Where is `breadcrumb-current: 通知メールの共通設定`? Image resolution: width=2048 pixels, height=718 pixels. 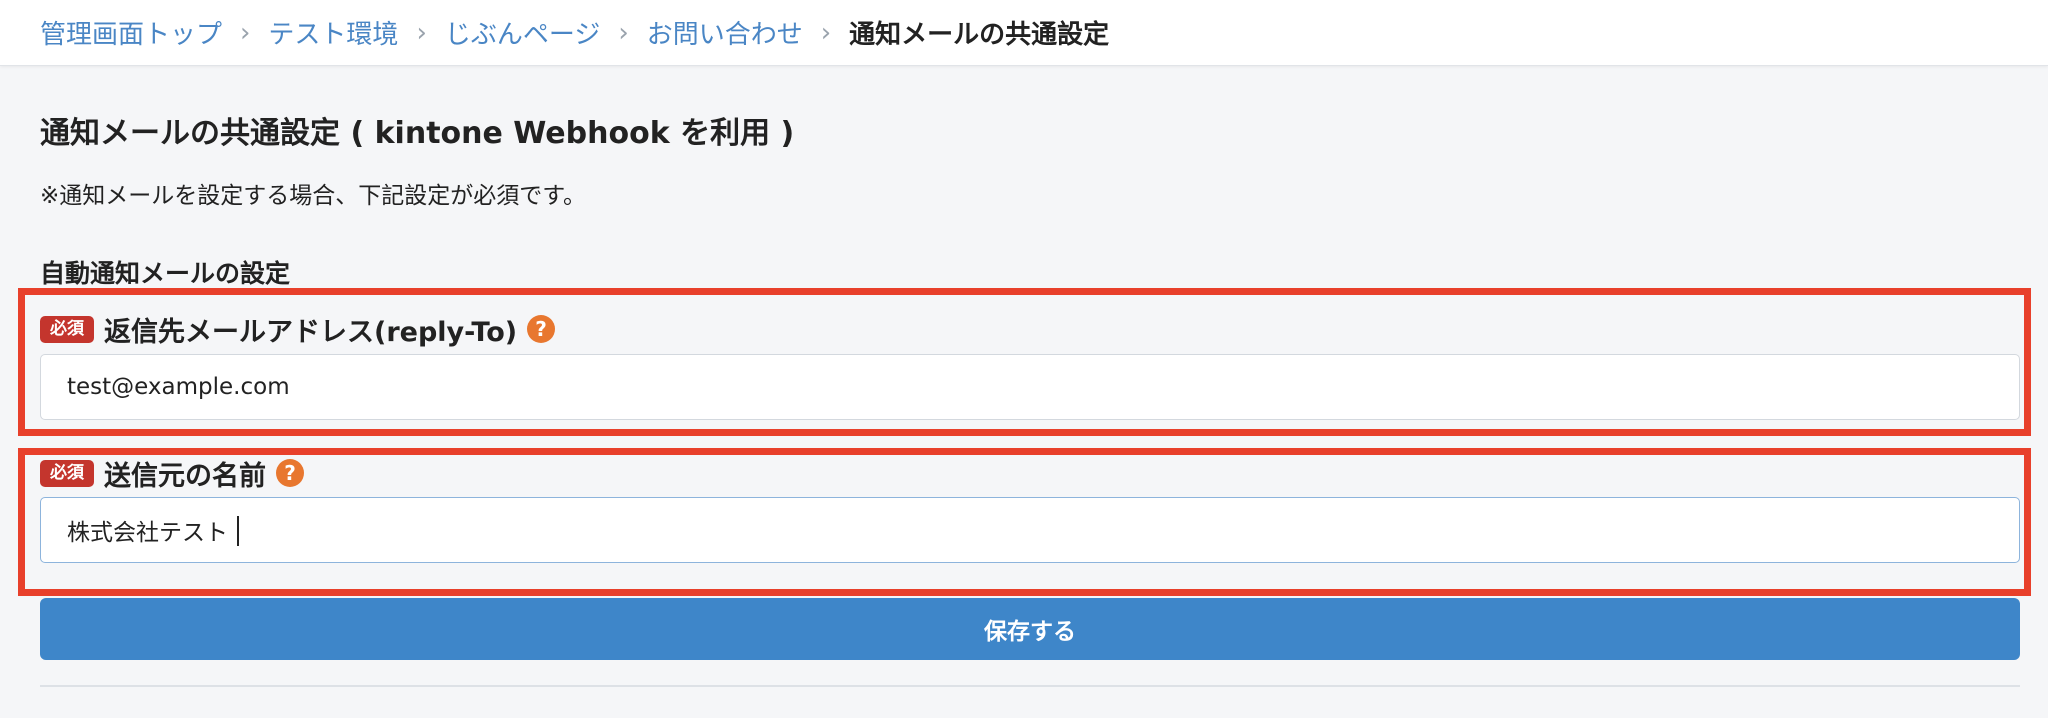
breadcrumb-current: 通知メールの共通設定 is located at coordinates (979, 35).